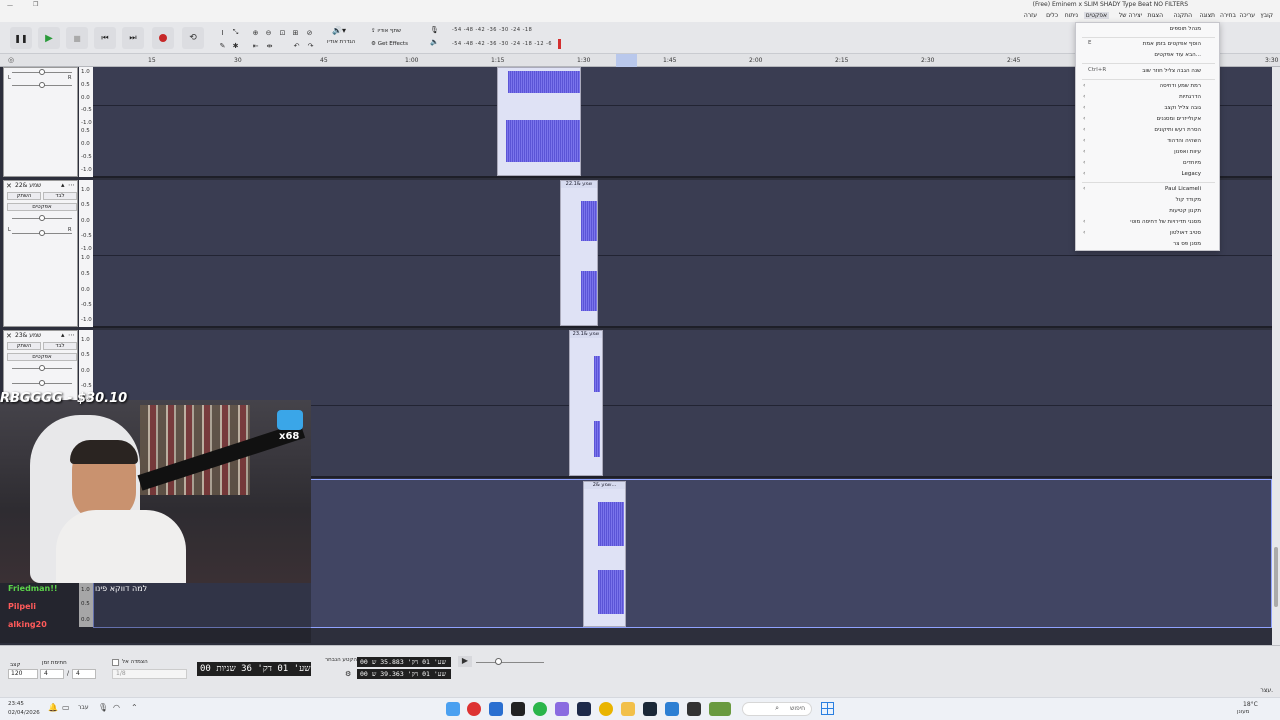 The width and height of the screenshot is (1280, 720). Describe the element at coordinates (1184, 141) in the screenshot. I see `menu-item-delay-reverb: השהיה והדהוד` at that location.